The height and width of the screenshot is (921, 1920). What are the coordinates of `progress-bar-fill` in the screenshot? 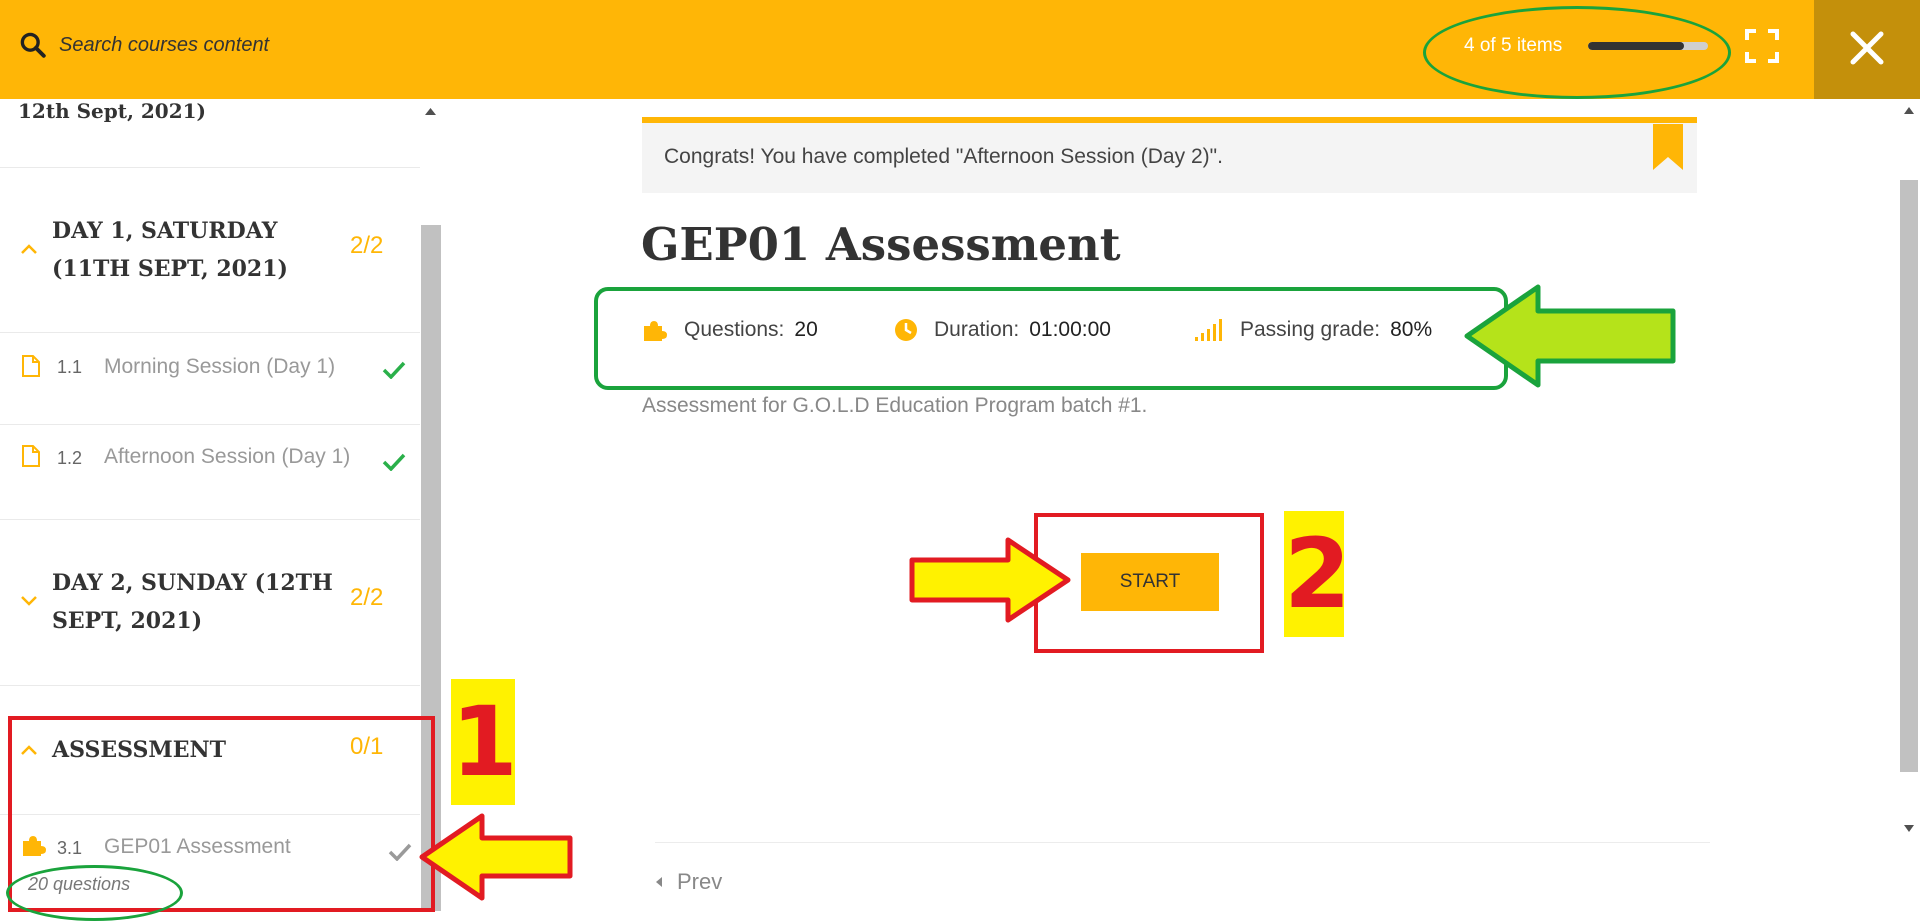 It's located at (1636, 46).